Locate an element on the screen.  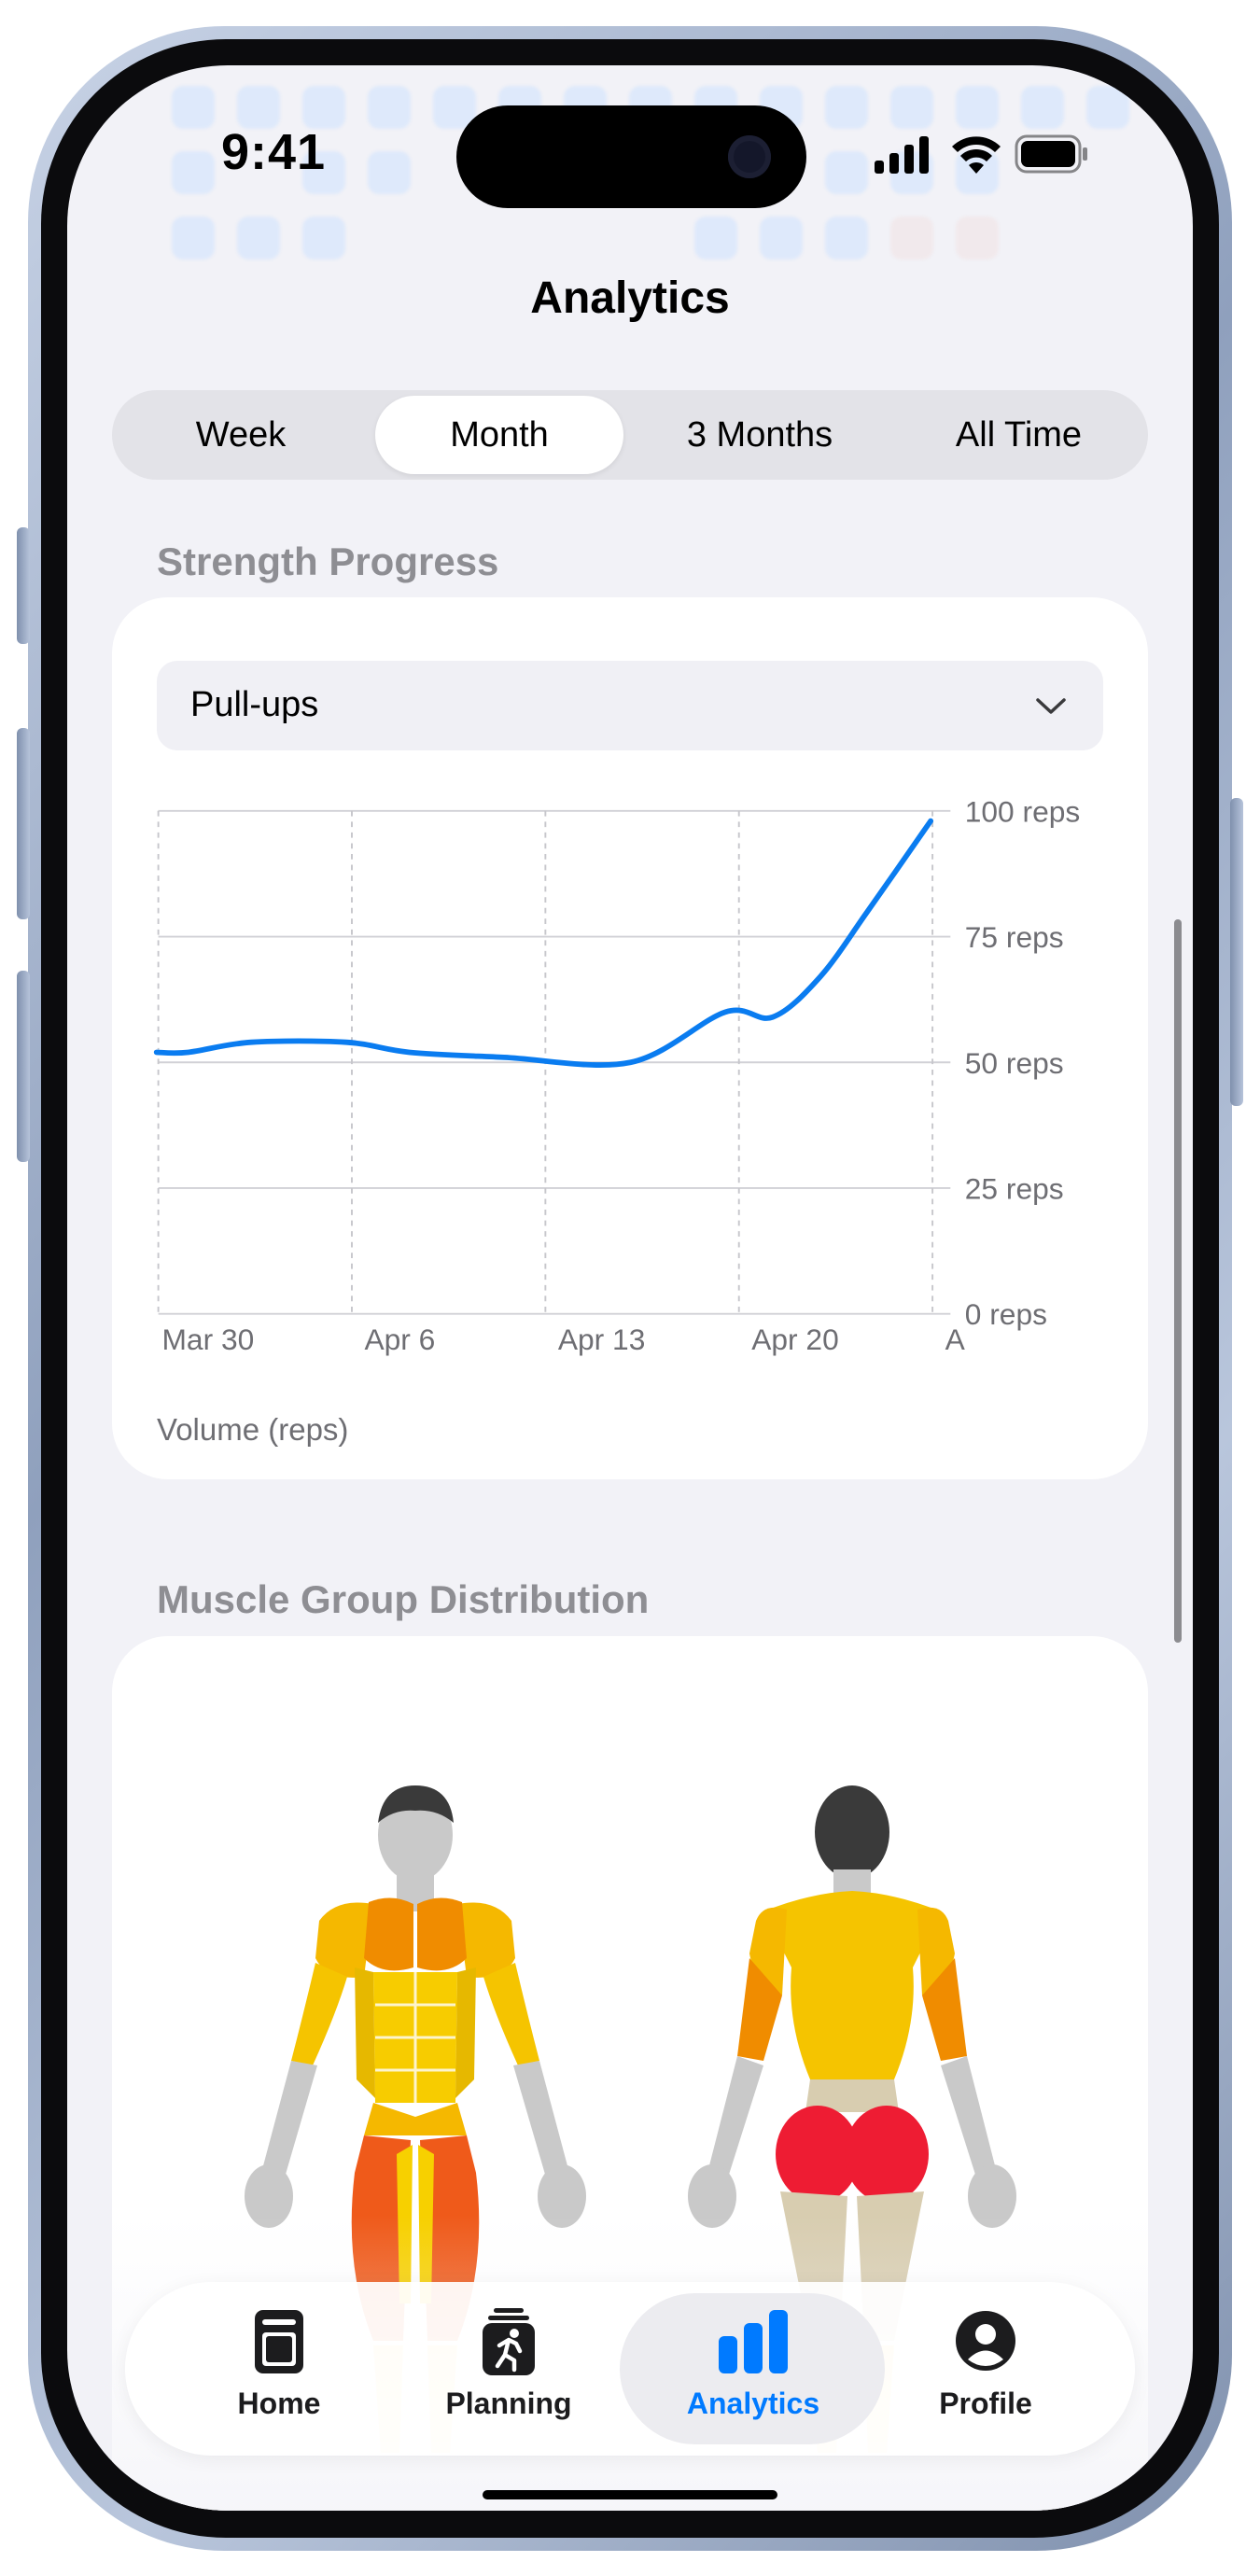
strength-progress-heading: Strength Progress is located at coordinates (328, 561).